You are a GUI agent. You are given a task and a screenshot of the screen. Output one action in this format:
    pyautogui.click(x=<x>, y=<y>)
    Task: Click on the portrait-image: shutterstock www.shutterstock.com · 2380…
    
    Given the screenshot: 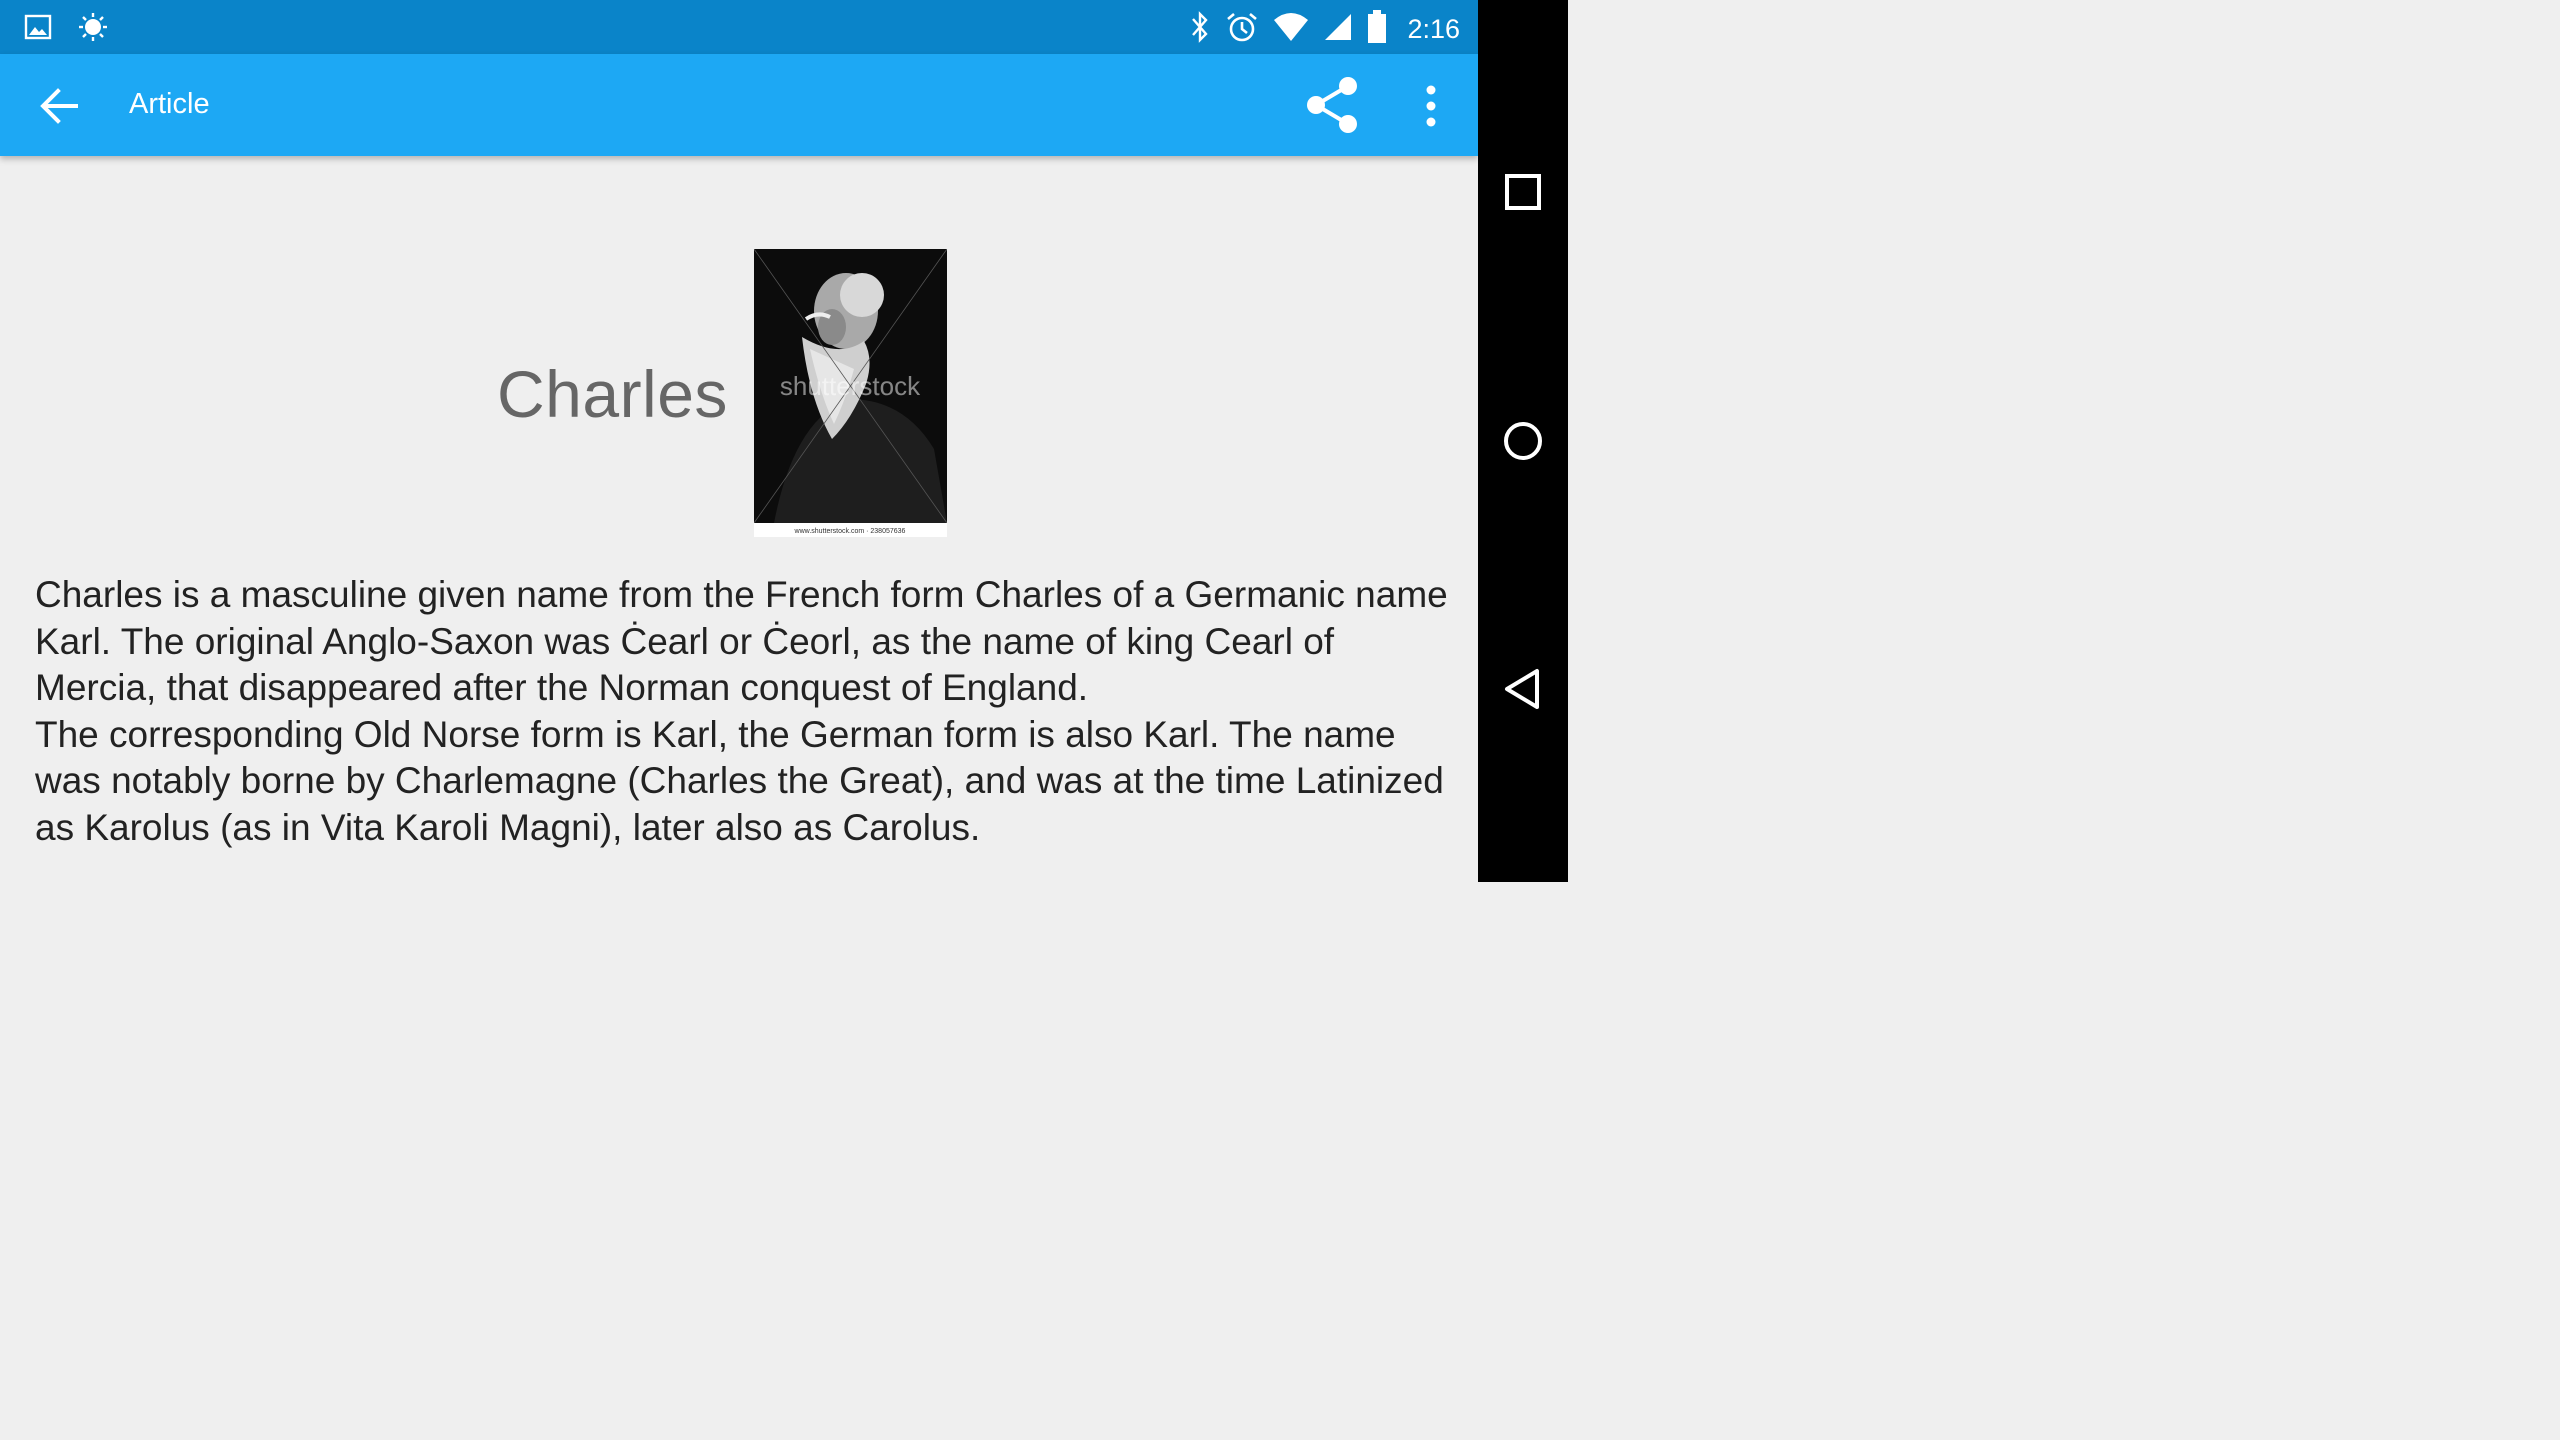 What is the action you would take?
    pyautogui.click(x=850, y=392)
    